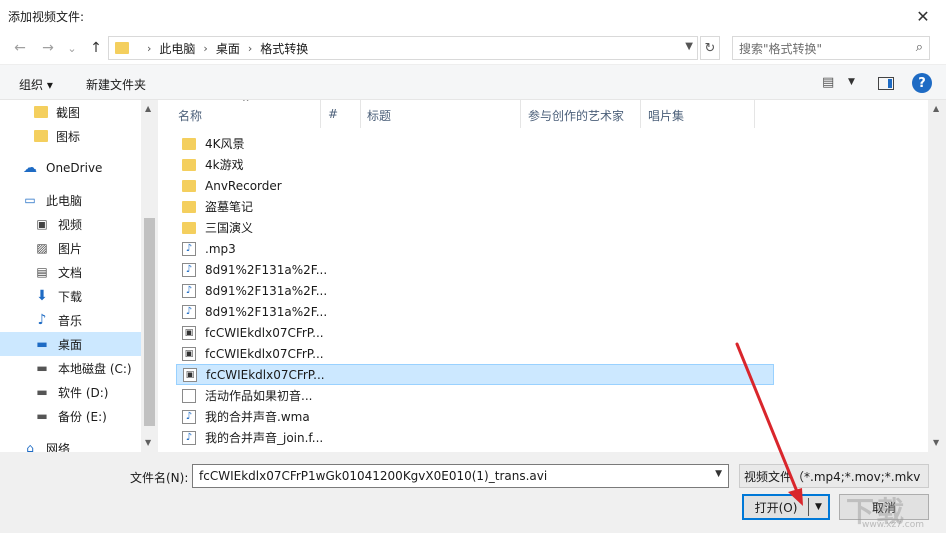 The image size is (946, 533). Describe the element at coordinates (886, 83) in the screenshot. I see `preview-pane-icon` at that location.